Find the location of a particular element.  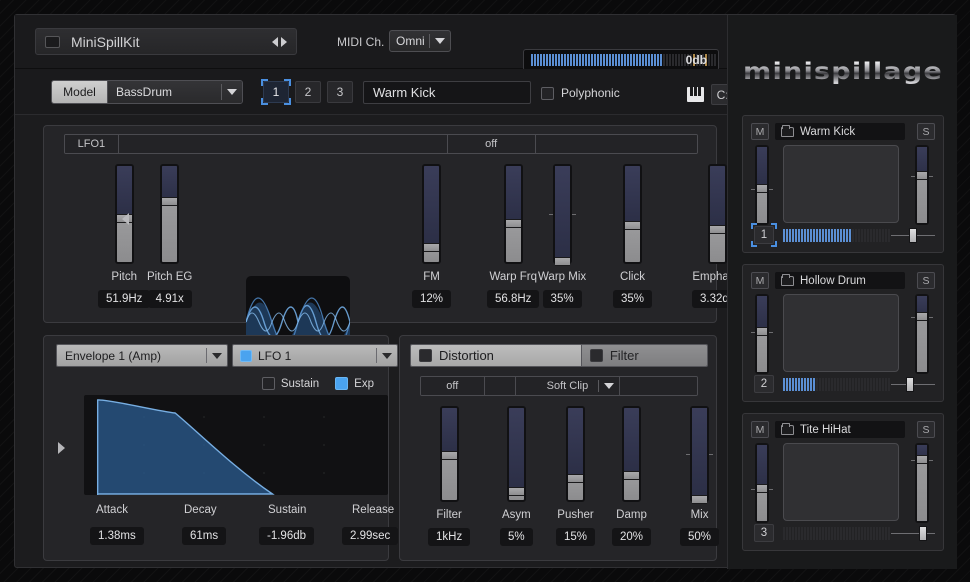

layer-tabs: 123 is located at coordinates (307, 92).